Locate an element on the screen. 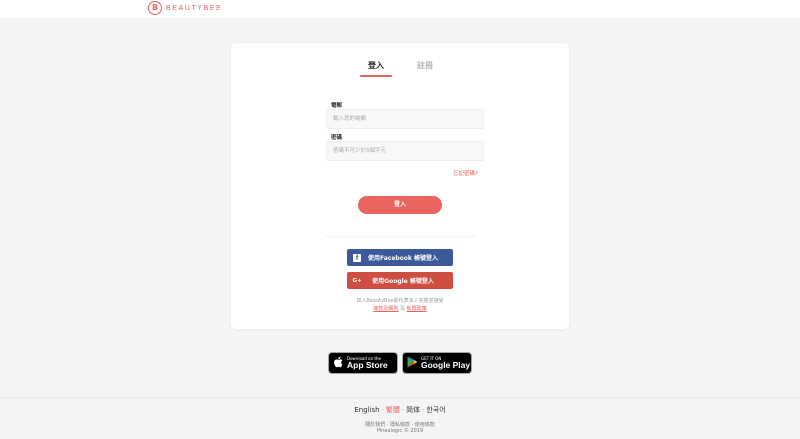  google-login-button: G+ 使用Google 帳號登入 is located at coordinates (400, 280).